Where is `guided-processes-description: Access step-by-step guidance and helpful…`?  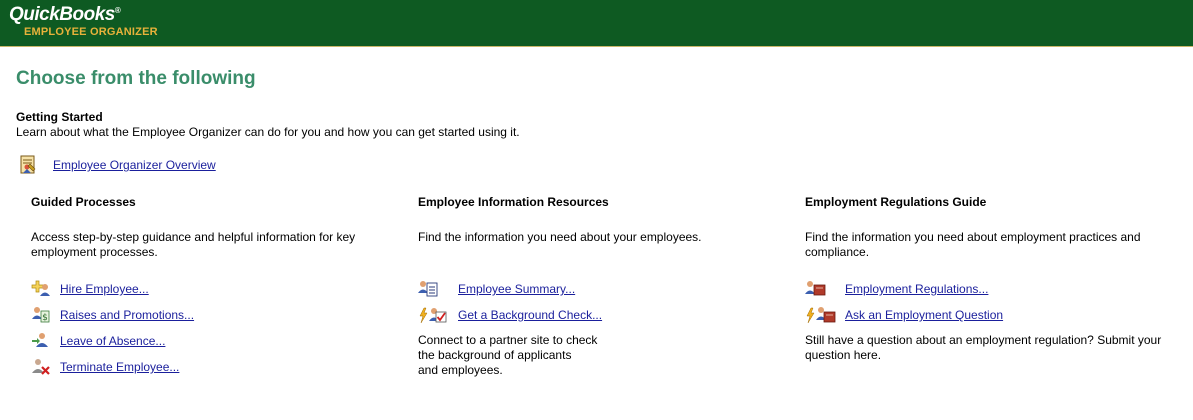 guided-processes-description: Access step-by-step guidance and helpful… is located at coordinates (193, 244).